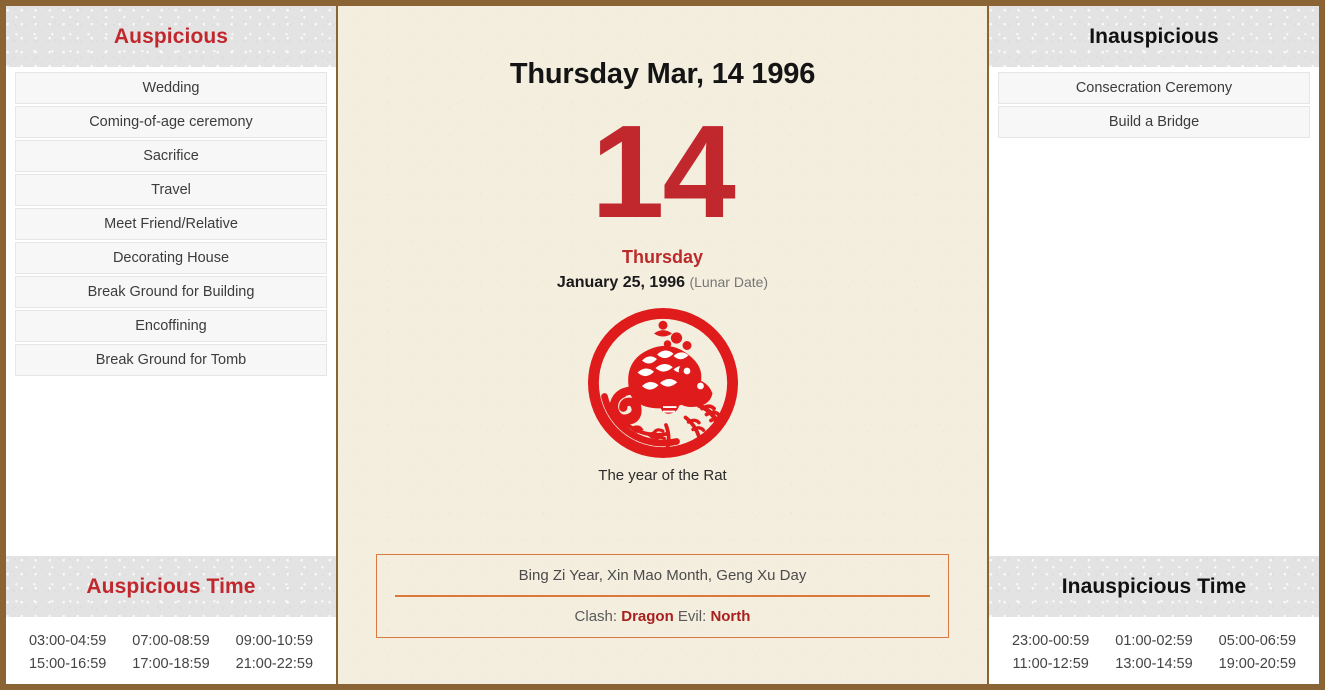 This screenshot has height=690, width=1325. I want to click on inauspicious-header-band: Inauspicious, so click(1154, 36).